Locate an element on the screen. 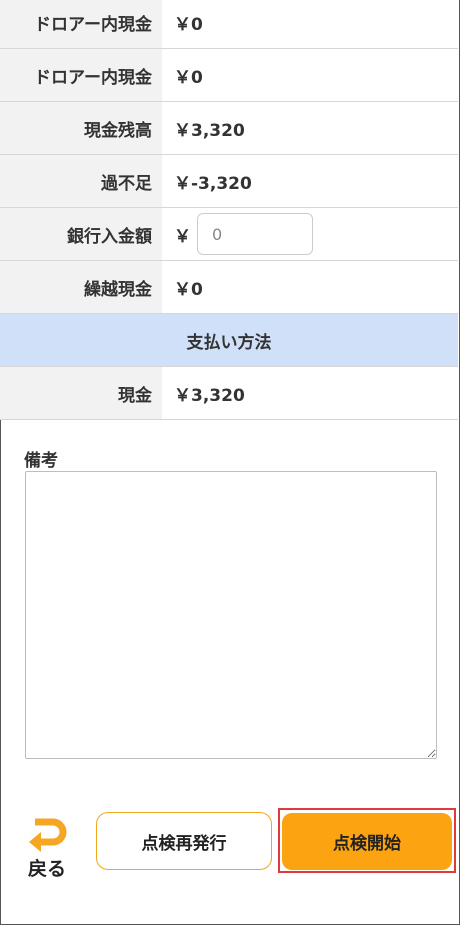 Image resolution: width=460 pixels, height=926 pixels. row-value: ￥ is located at coordinates (237, 234).